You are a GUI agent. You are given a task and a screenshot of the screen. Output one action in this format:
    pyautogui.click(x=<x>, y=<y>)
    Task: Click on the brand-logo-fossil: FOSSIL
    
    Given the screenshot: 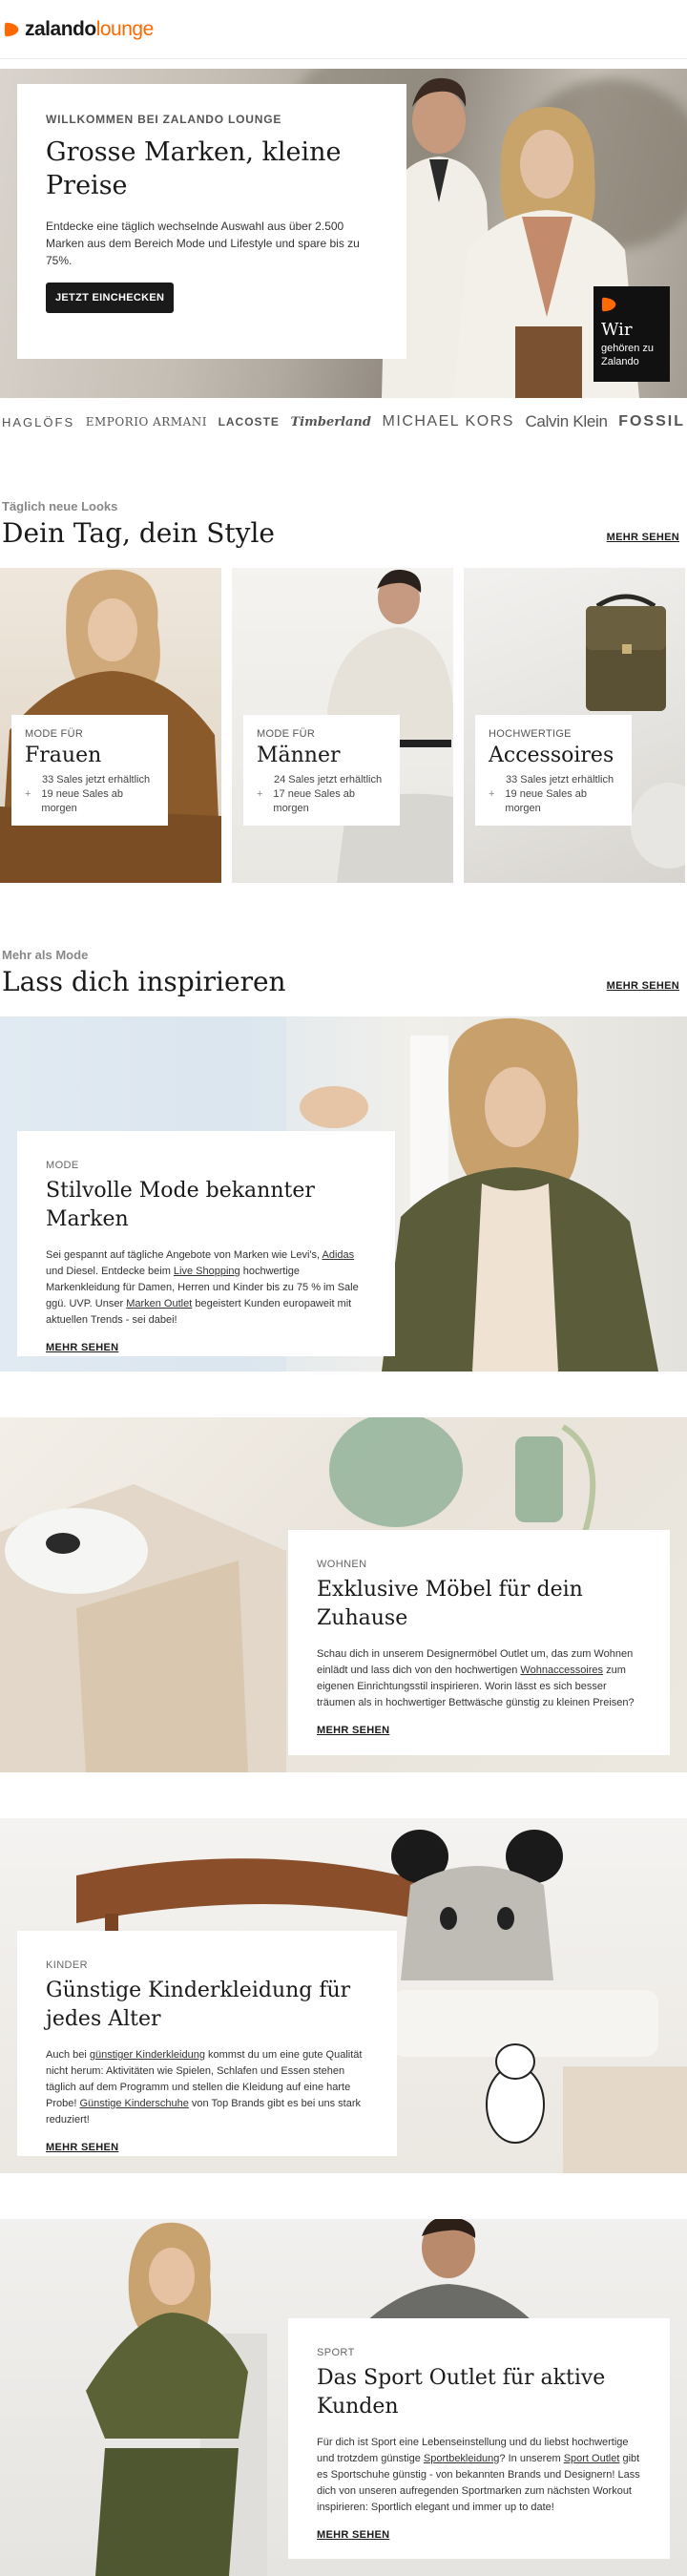 What is the action you would take?
    pyautogui.click(x=652, y=421)
    